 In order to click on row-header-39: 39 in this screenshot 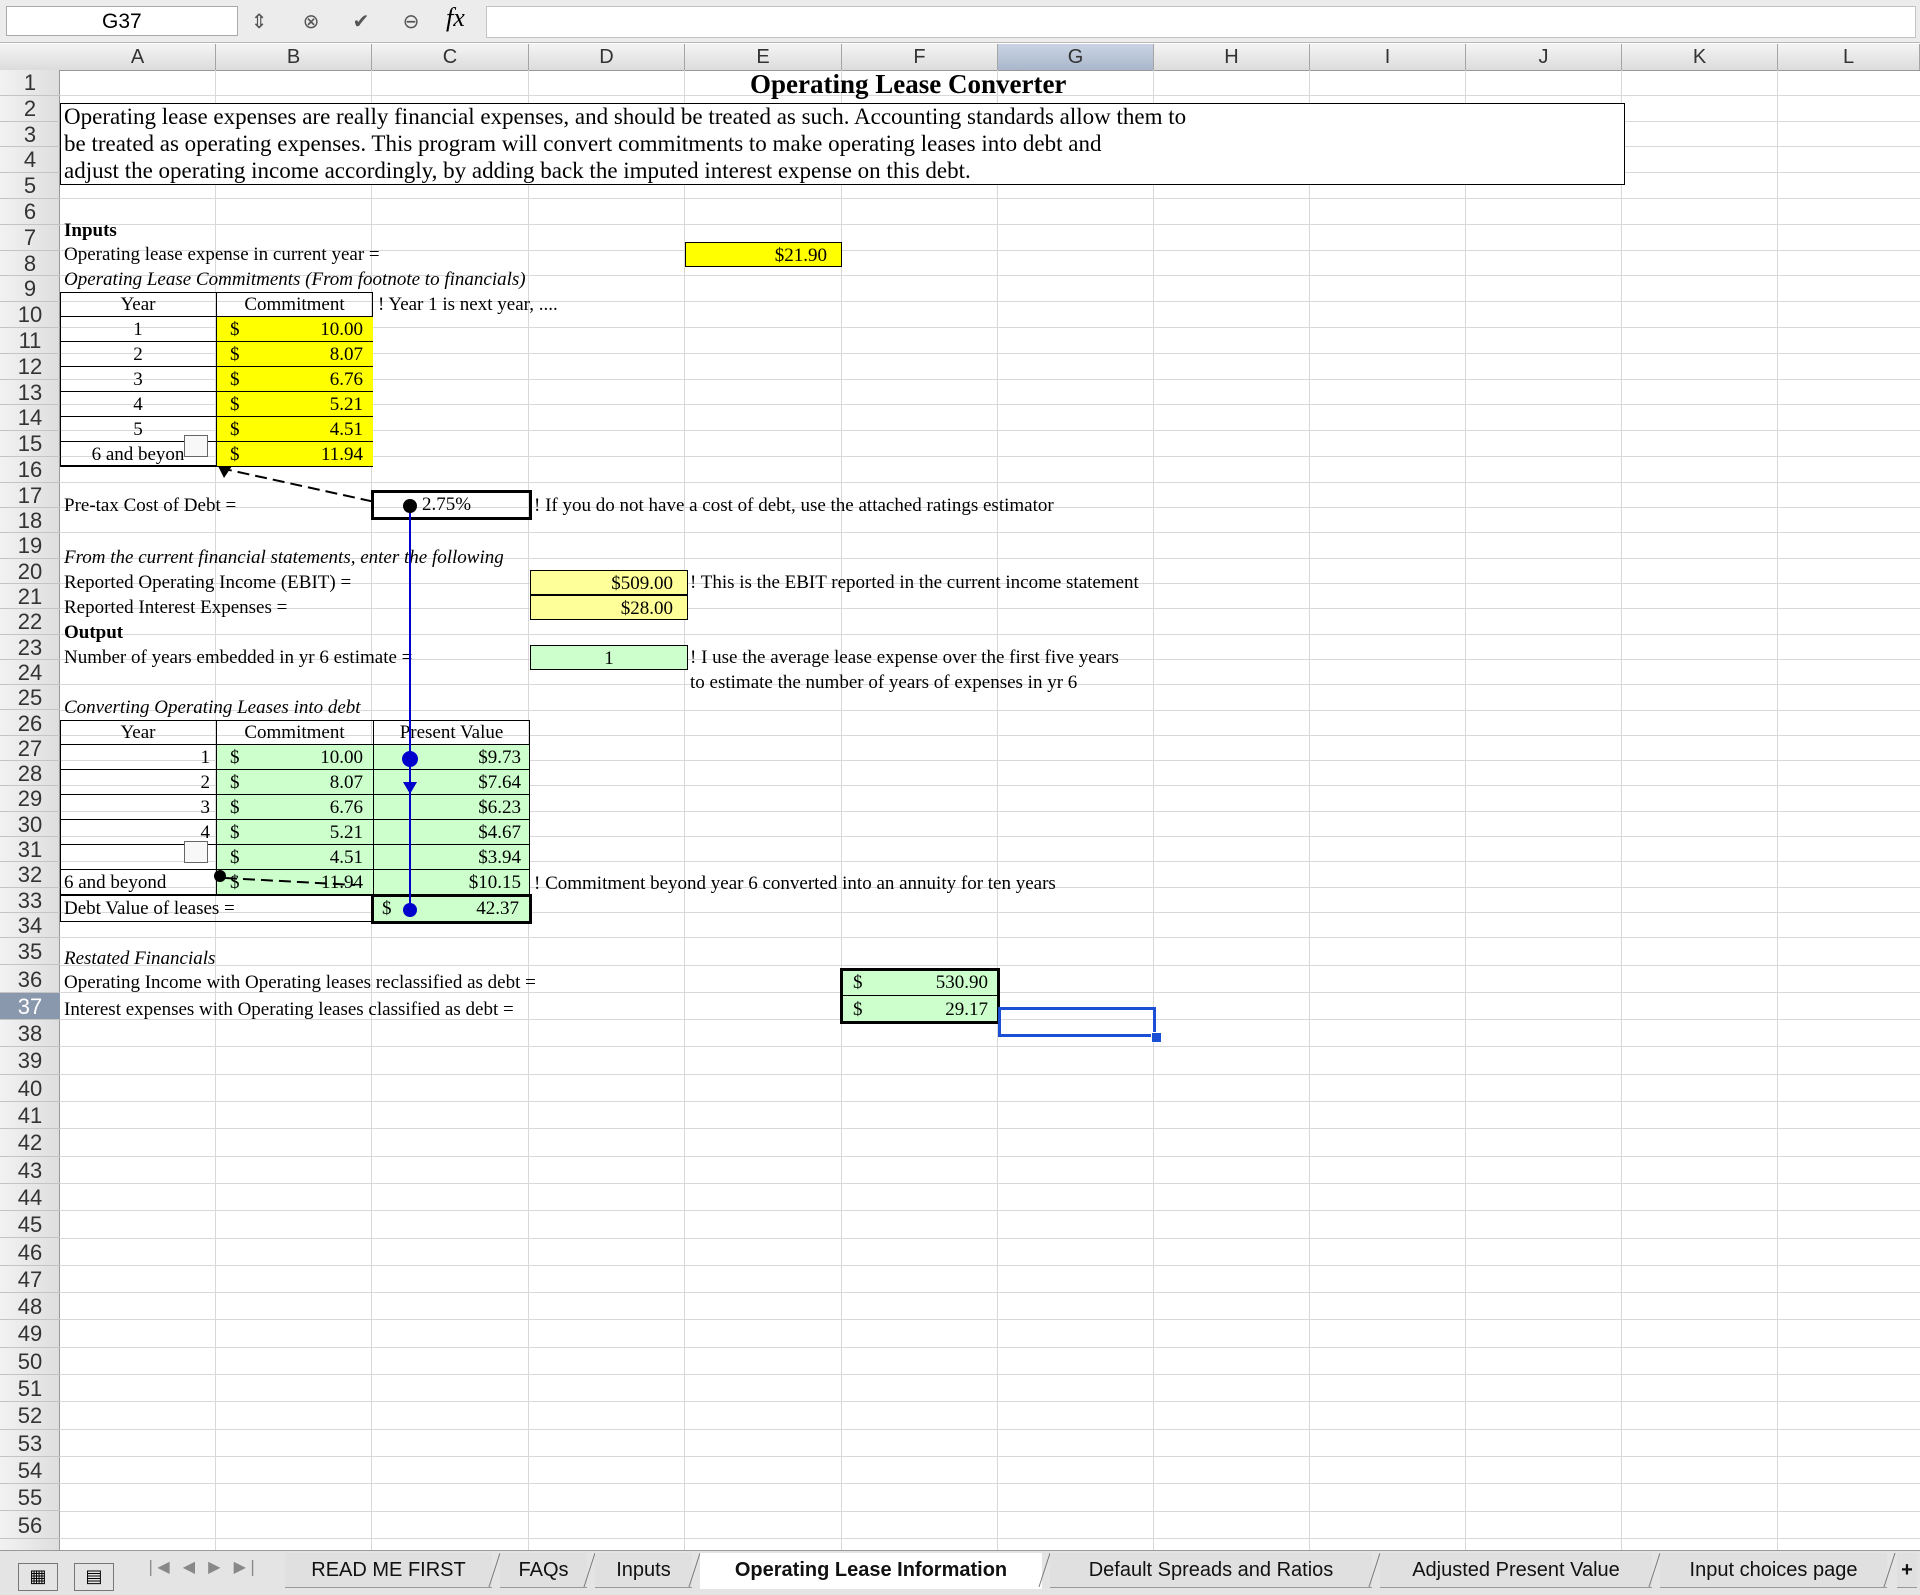, I will do `click(30, 1061)`.